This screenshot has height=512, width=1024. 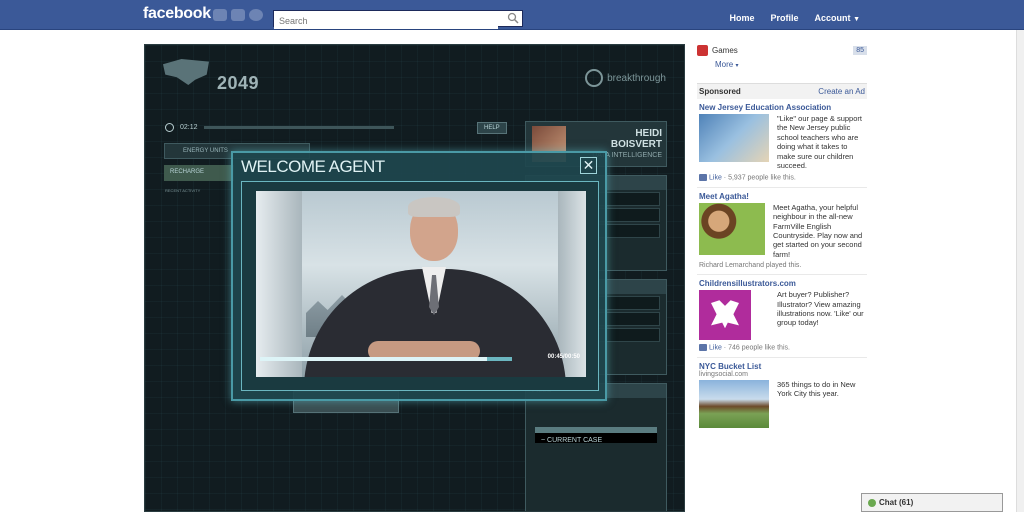 I want to click on nav-profile-link: Profile, so click(x=785, y=18).